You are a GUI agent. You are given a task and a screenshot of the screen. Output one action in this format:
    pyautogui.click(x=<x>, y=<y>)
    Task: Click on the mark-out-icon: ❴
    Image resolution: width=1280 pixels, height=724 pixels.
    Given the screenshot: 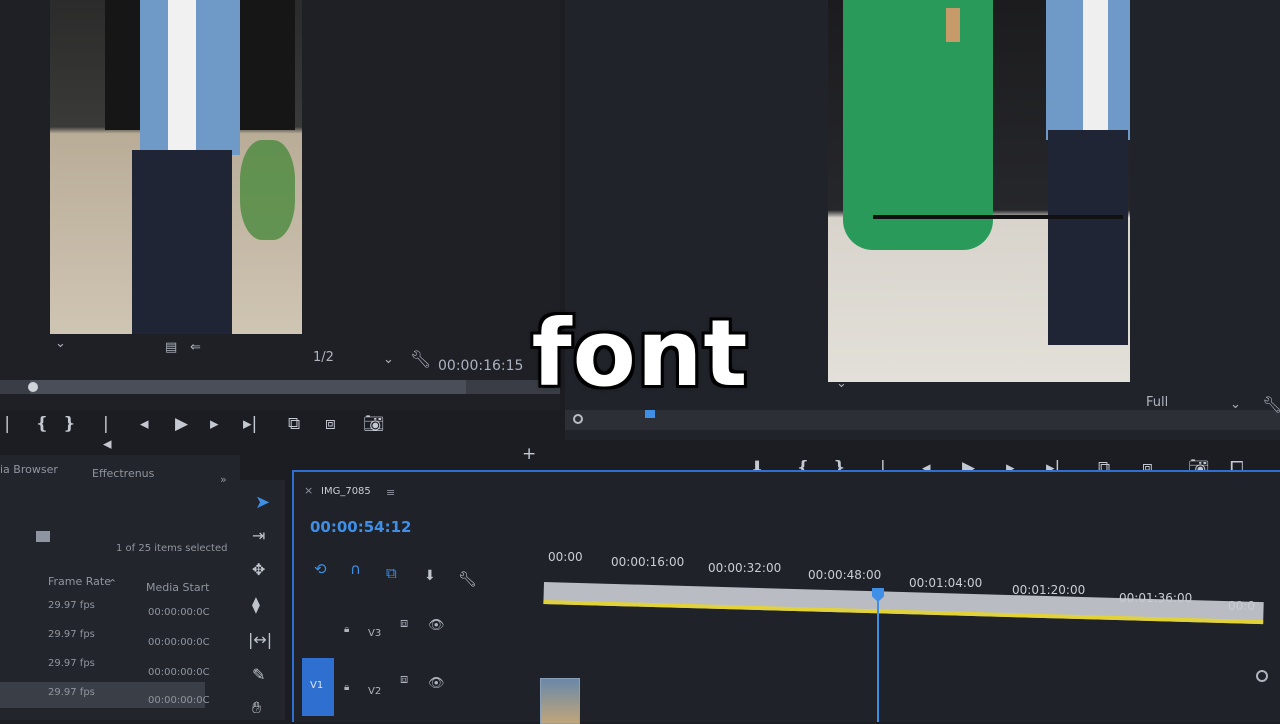 What is the action you would take?
    pyautogui.click(x=42, y=424)
    